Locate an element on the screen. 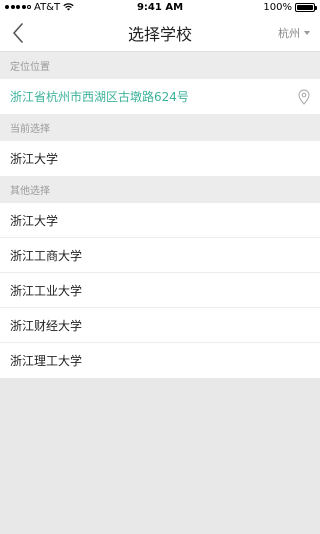 The image size is (320, 534). school-label: 浙江大学 is located at coordinates (34, 220).